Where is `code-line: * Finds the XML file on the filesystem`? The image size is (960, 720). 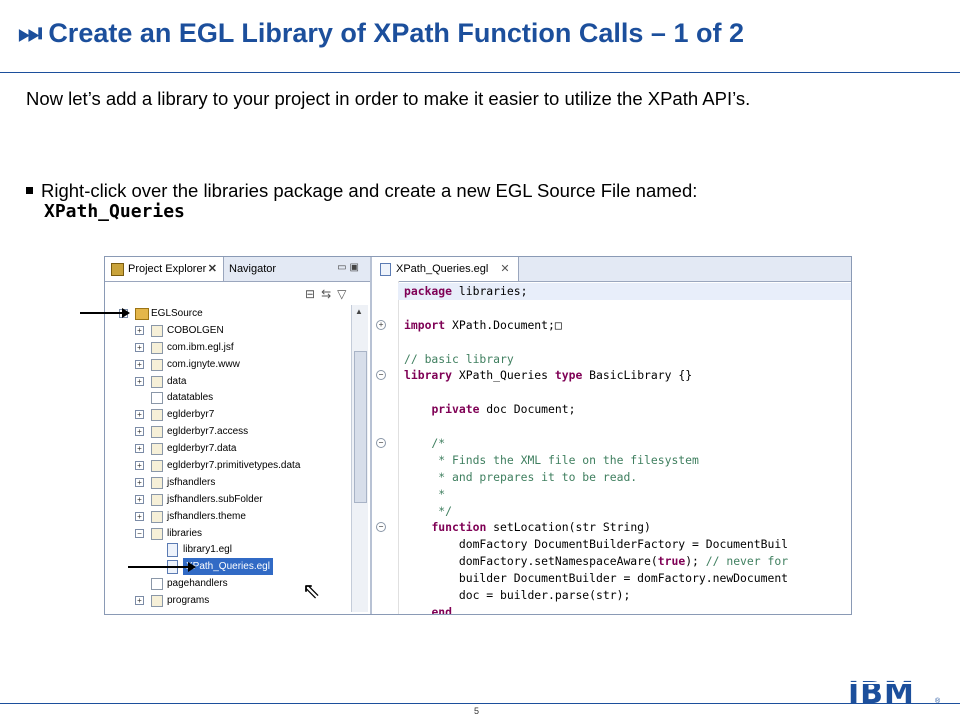
code-line: * Finds the XML file on the filesystem is located at coordinates (627, 460).